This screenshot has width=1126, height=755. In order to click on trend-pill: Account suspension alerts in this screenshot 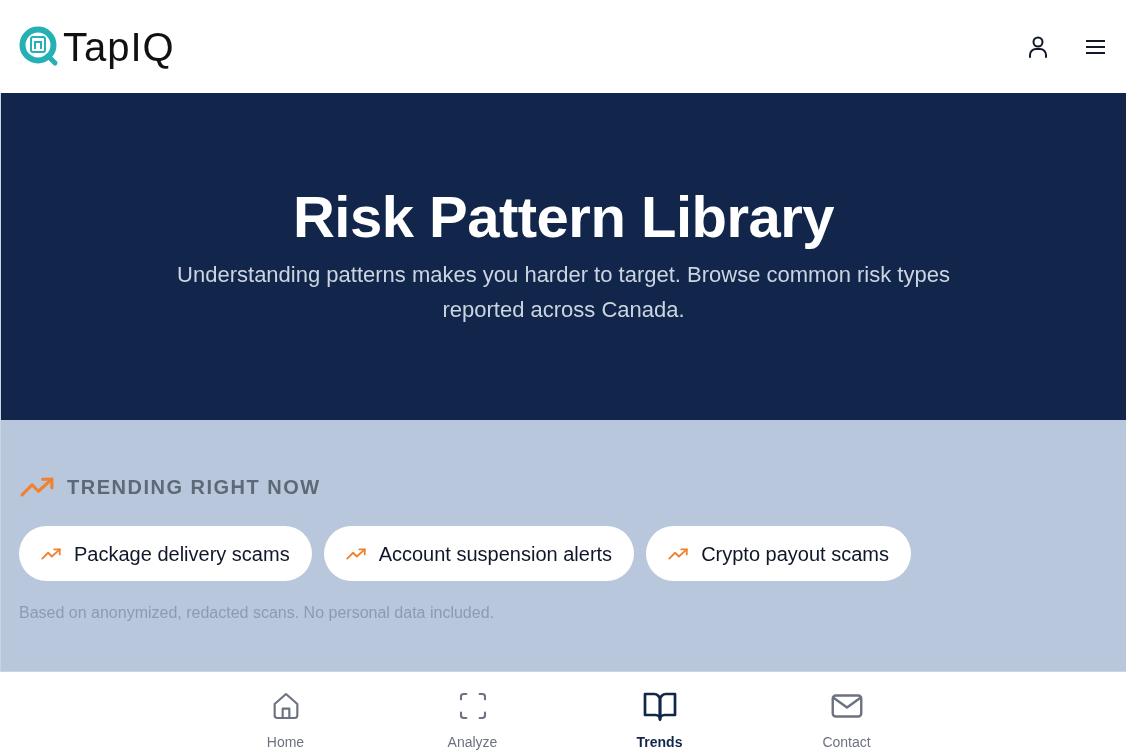, I will do `click(479, 553)`.